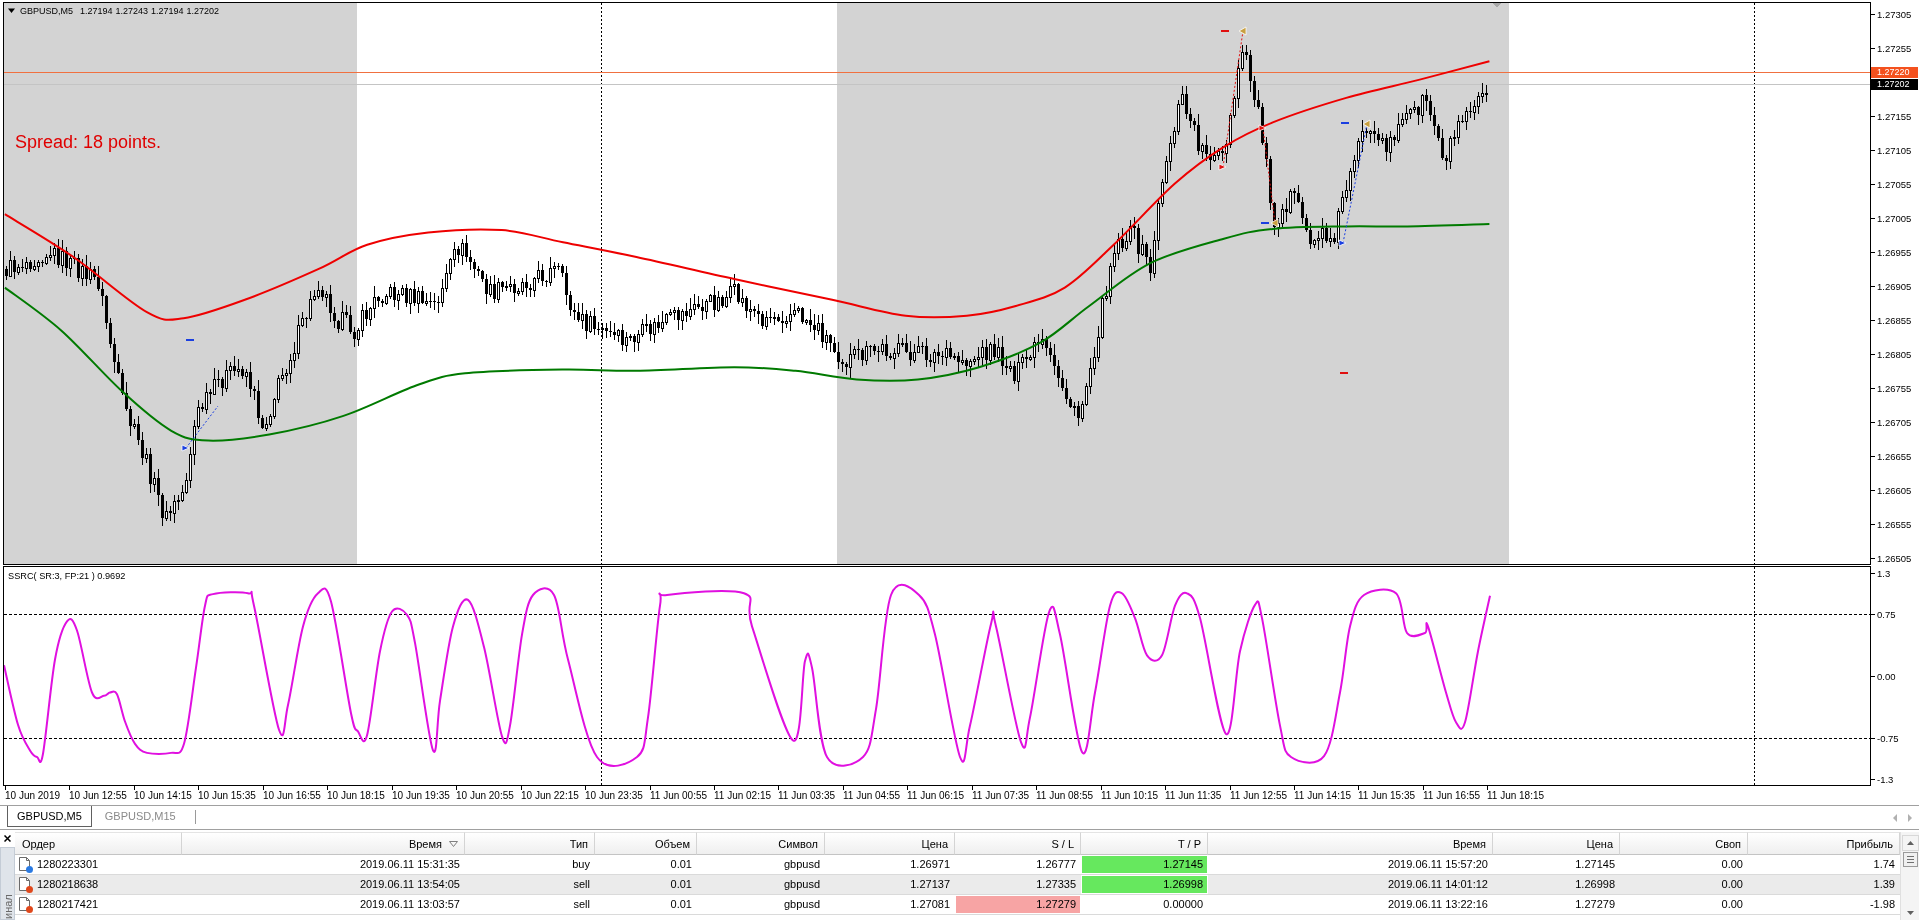 The height and width of the screenshot is (920, 1919). I want to click on column-header: Тип, so click(530, 843).